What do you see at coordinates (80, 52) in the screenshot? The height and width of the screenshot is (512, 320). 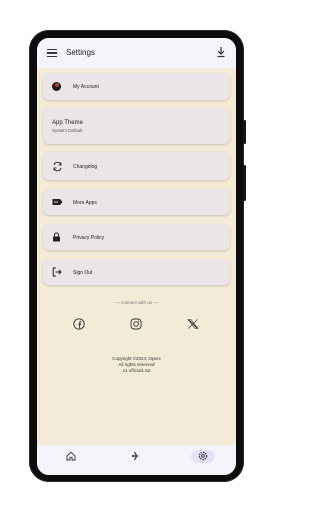 I see `page-title: Settings` at bounding box center [80, 52].